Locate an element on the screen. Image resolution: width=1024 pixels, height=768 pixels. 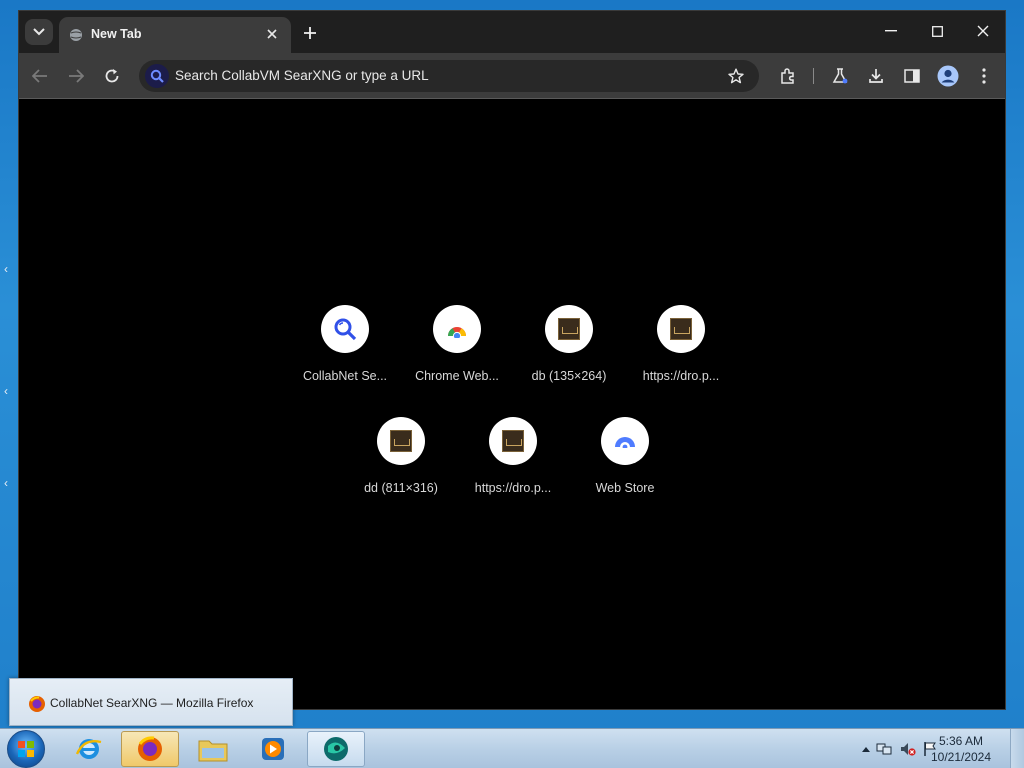
start-button is located at coordinates (26, 749).